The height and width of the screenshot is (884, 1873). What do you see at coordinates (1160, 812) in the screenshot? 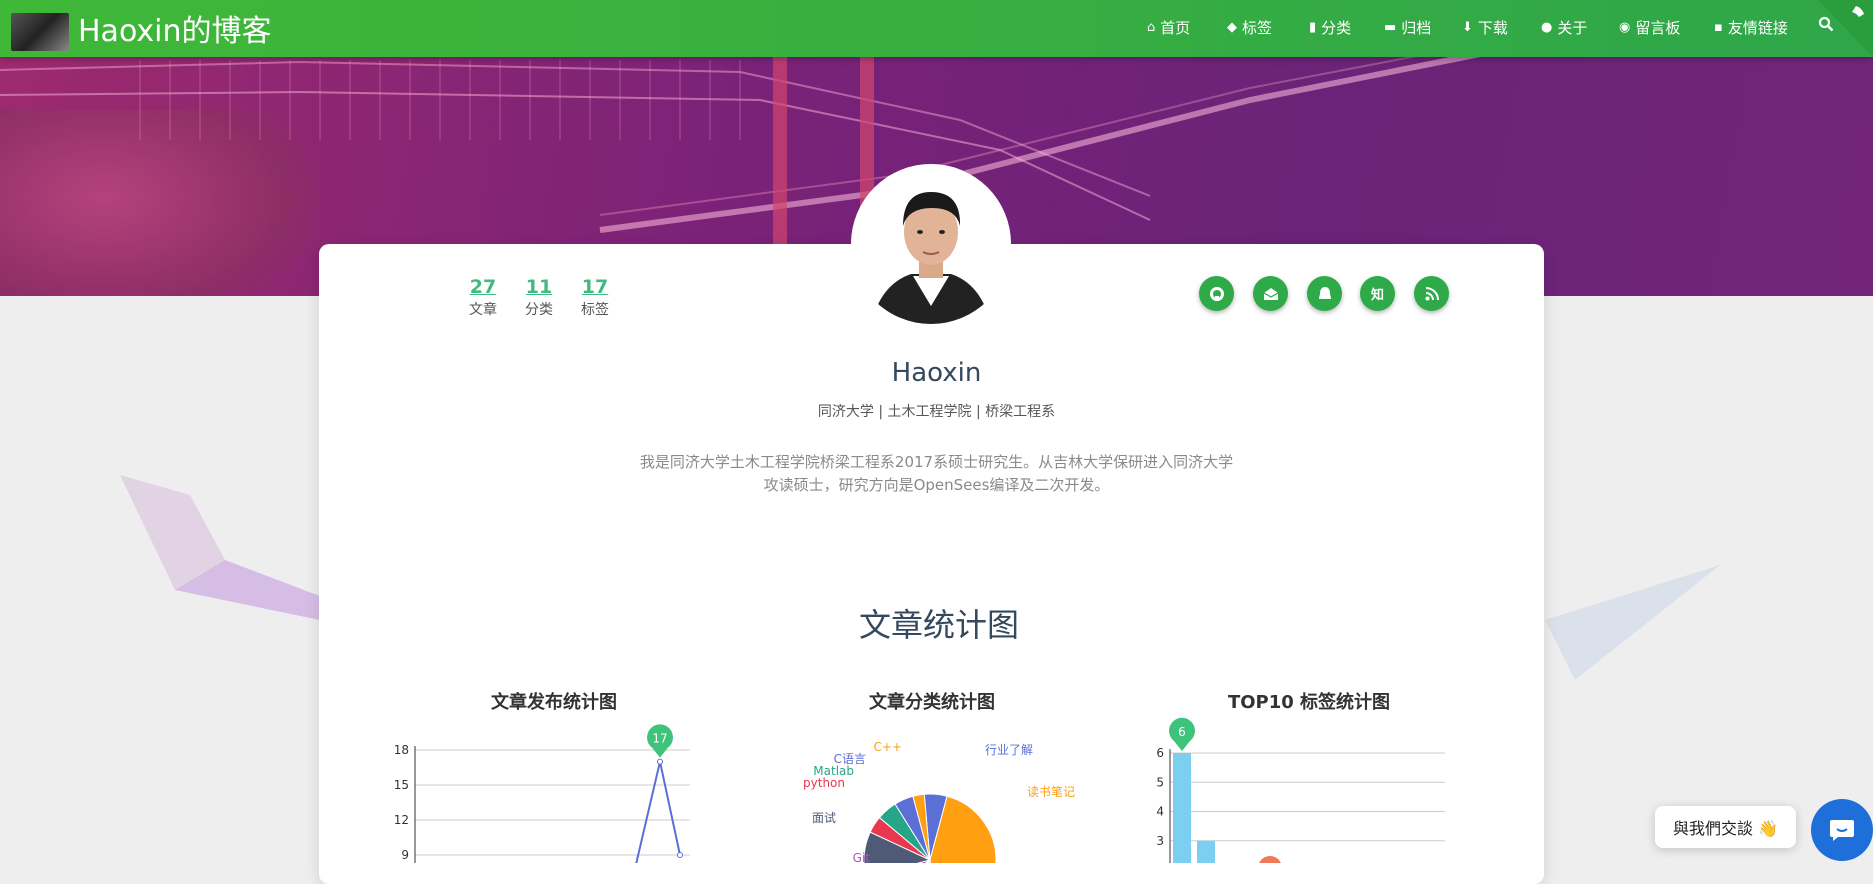
I see `y-tick-label: 4` at bounding box center [1160, 812].